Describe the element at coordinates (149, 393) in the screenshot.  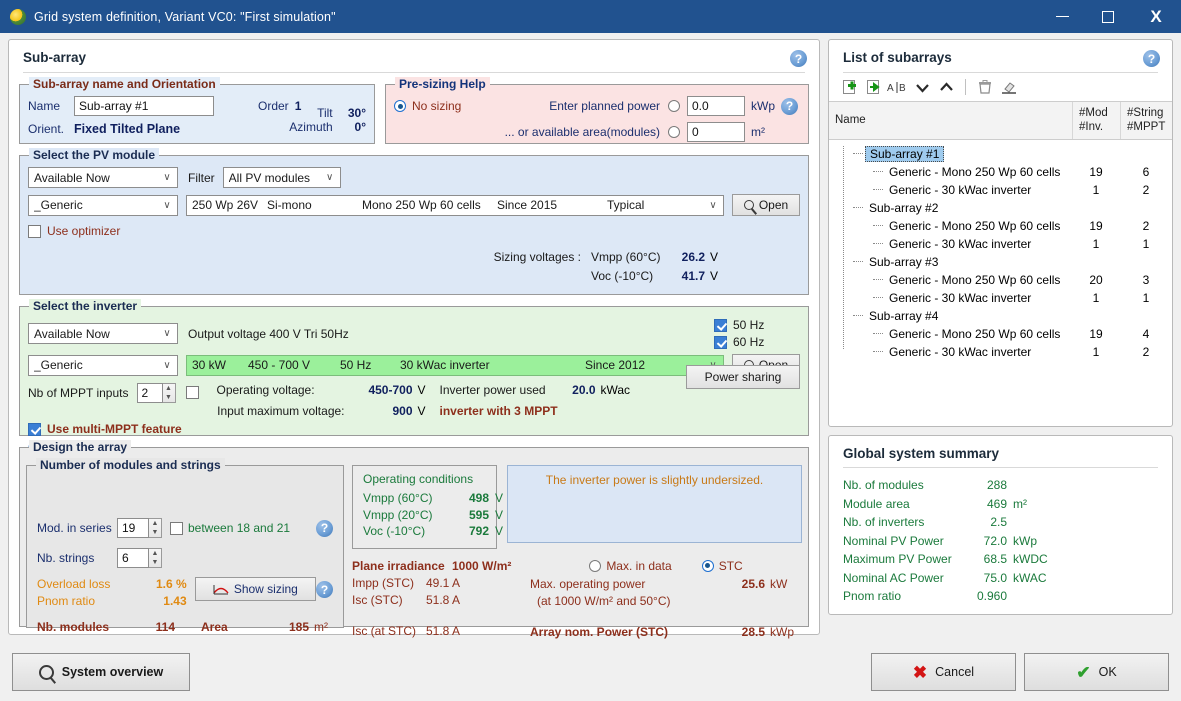
I see `mppt-inputs-input` at that location.